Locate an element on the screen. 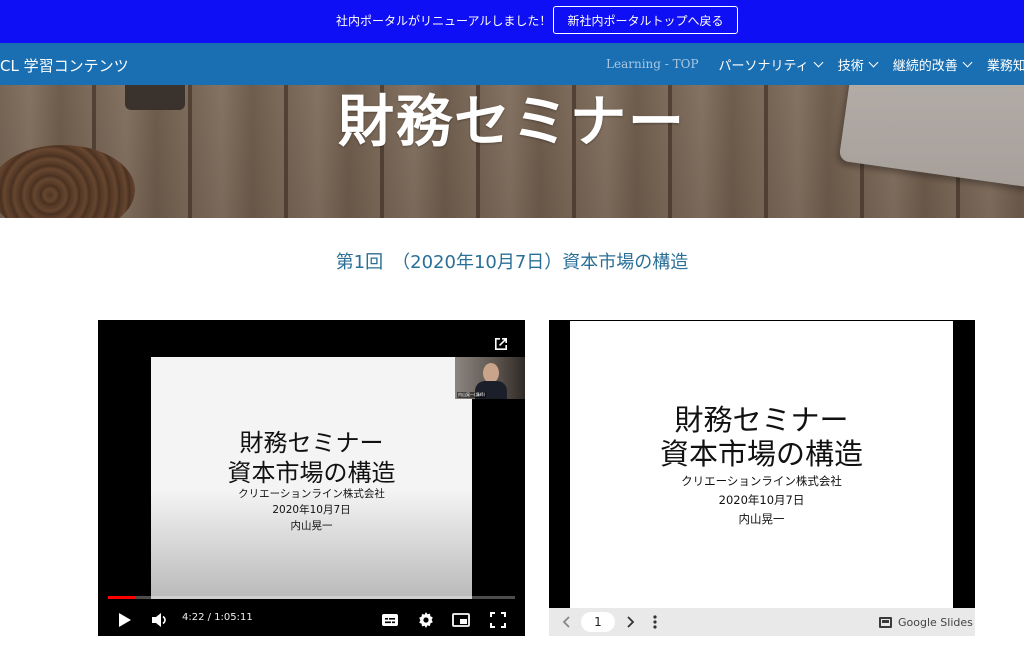  google-slides-label: Google Slides is located at coordinates (935, 622).